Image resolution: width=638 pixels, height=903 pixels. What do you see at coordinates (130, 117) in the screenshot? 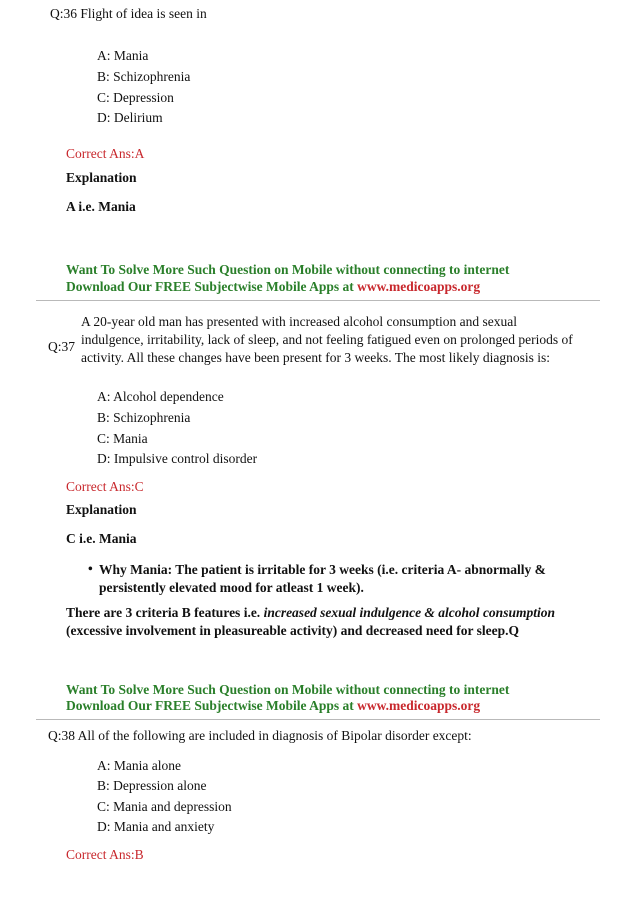
I see `option-d: D: Delirium` at bounding box center [130, 117].